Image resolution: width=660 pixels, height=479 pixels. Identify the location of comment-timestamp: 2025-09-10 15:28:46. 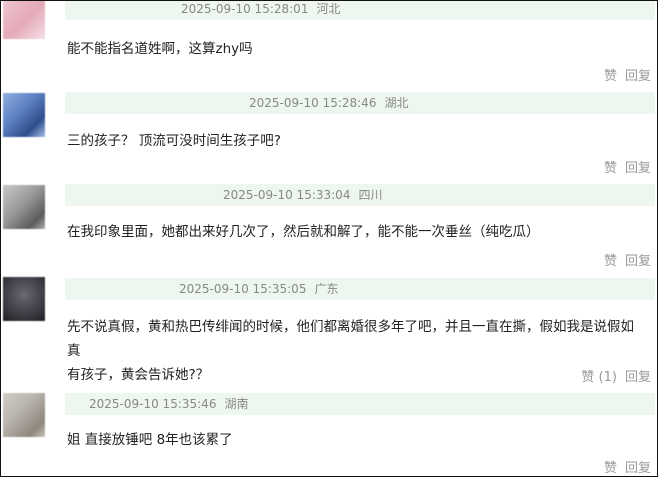
(313, 103).